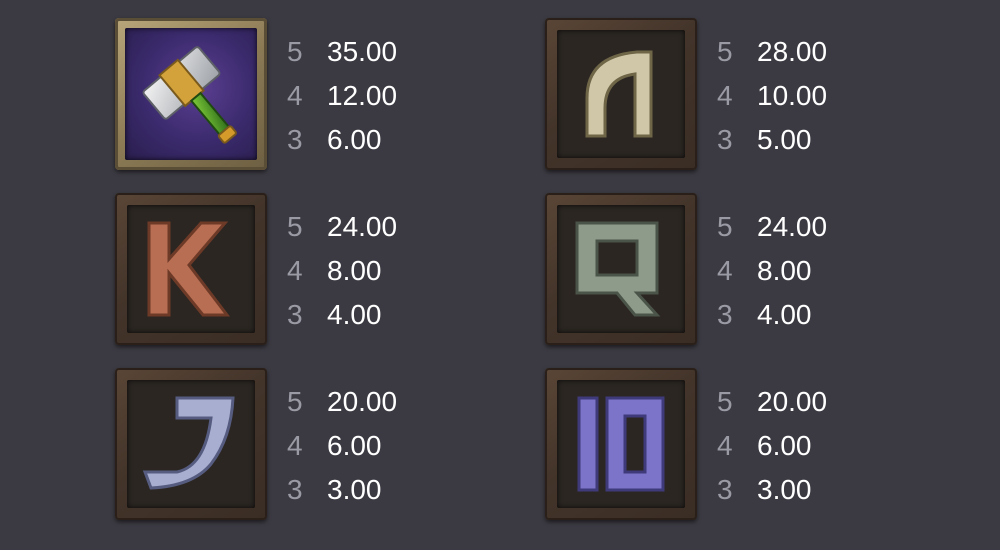  I want to click on number-10-icon, so click(621, 444).